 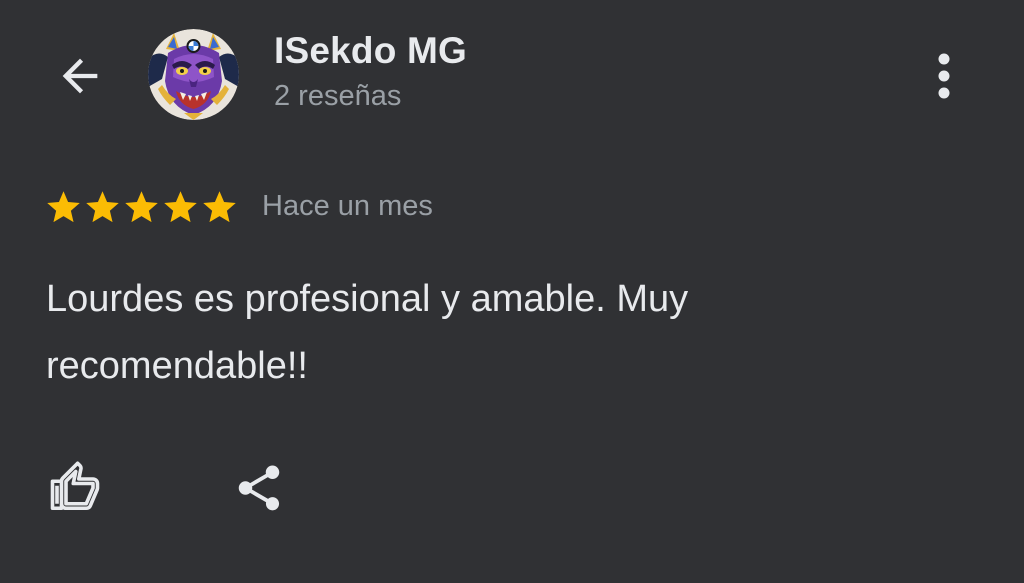 I want to click on like-button, so click(x=75, y=488).